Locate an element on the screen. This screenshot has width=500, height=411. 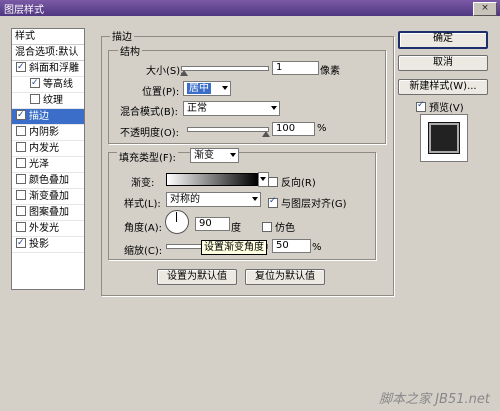
opacity-label: 不透明度(O): is located at coordinates (150, 133).